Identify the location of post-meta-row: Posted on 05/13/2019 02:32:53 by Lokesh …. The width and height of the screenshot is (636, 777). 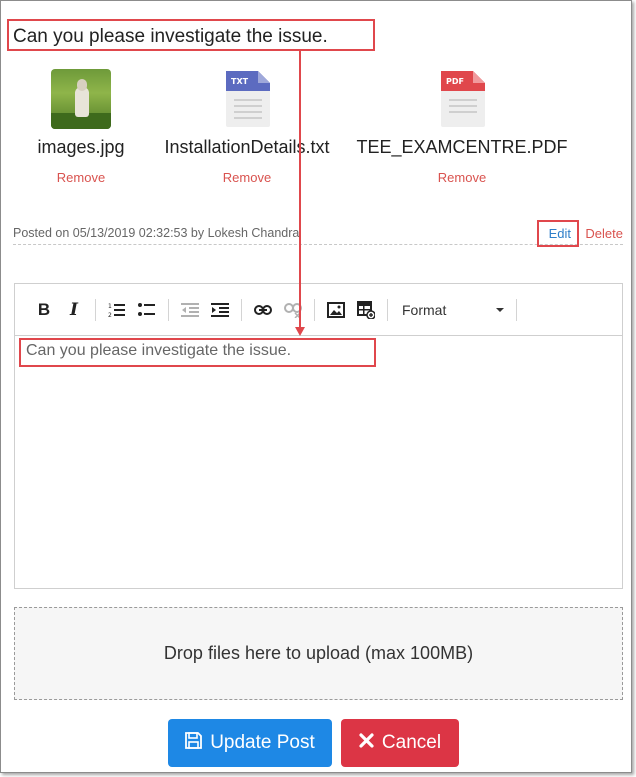
(318, 235).